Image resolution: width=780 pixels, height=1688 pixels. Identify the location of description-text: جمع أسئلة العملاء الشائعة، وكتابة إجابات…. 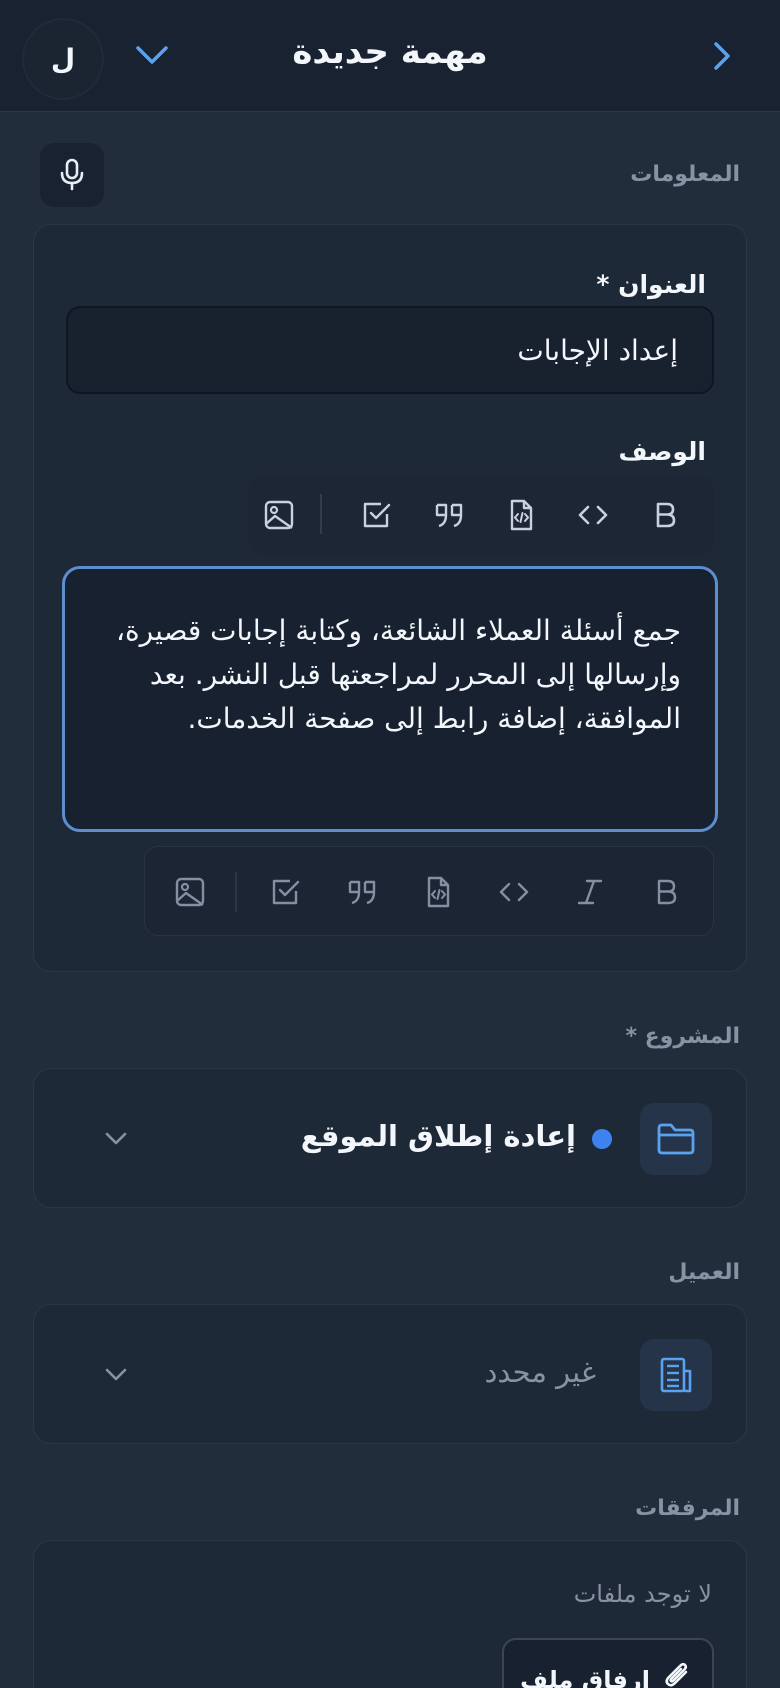
(398, 674).